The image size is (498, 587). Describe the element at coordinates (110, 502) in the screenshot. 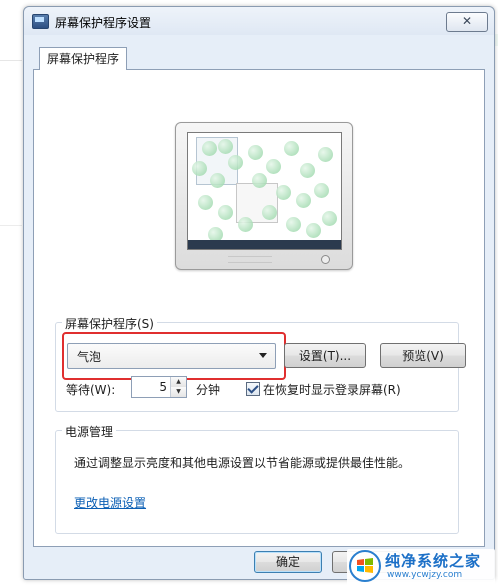

I see `change-power-settings-link: 更改电源设置` at that location.